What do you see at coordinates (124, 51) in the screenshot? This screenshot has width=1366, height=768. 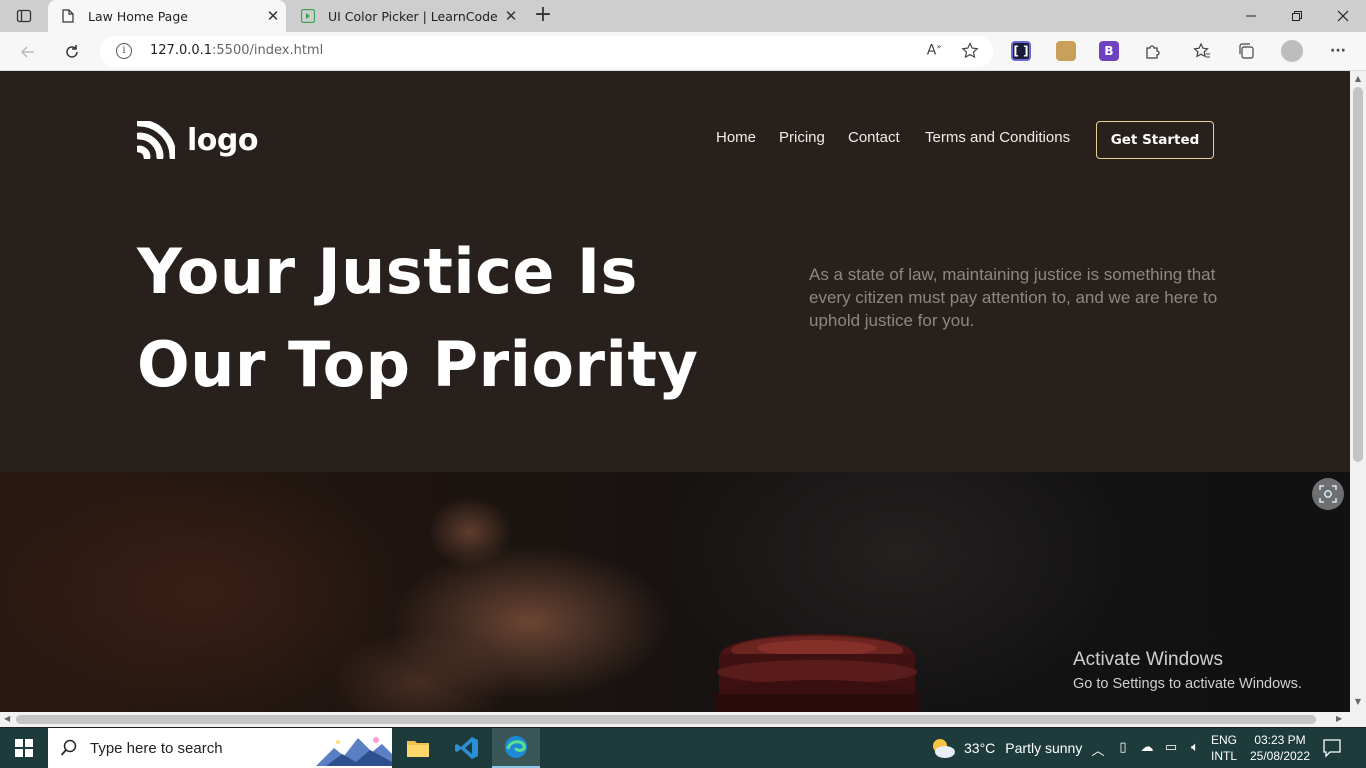 I see `site-info-icon: i` at bounding box center [124, 51].